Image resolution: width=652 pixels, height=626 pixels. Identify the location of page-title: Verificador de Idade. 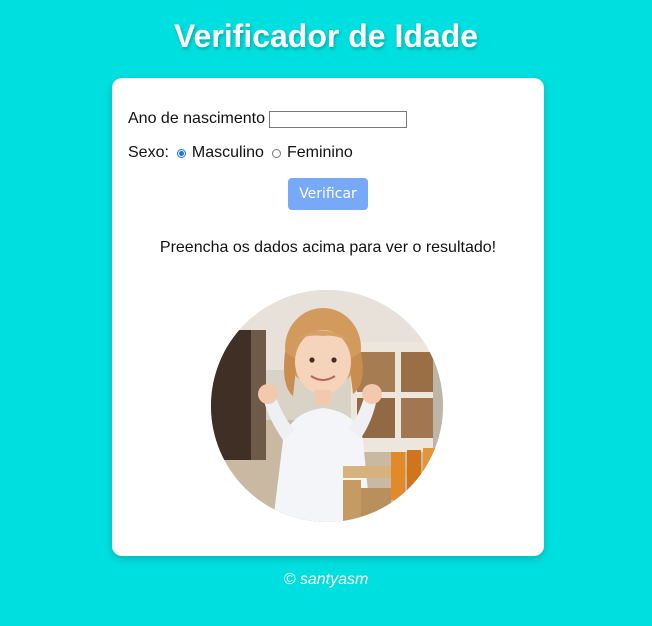
(326, 36).